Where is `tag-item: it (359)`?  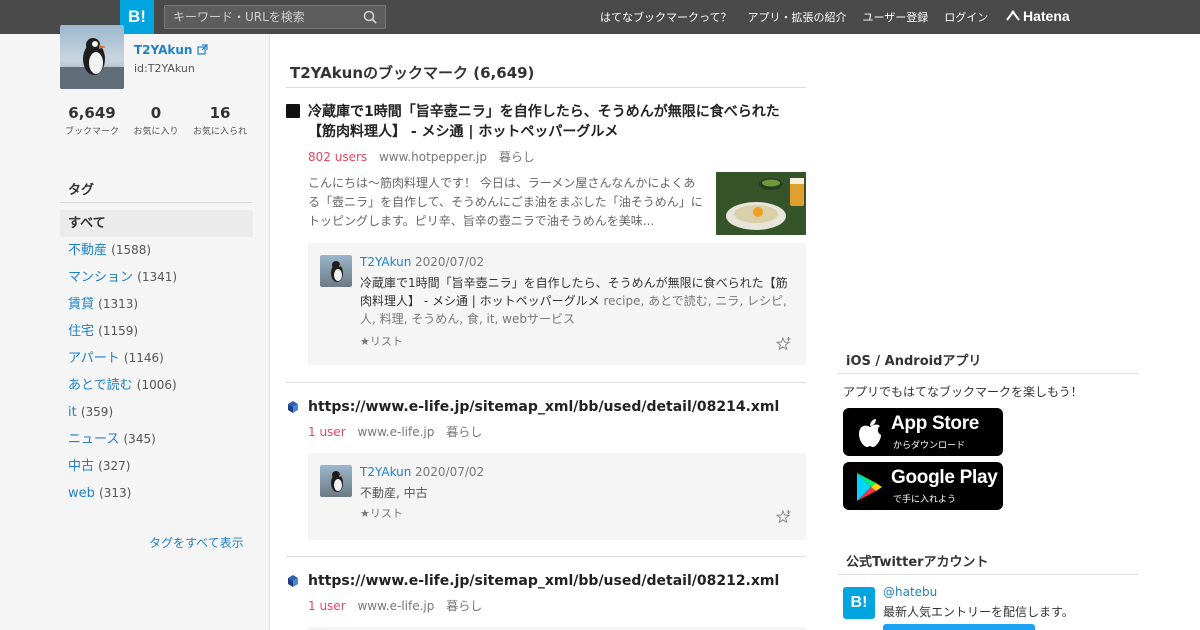
tag-item: it (359) is located at coordinates (156, 412).